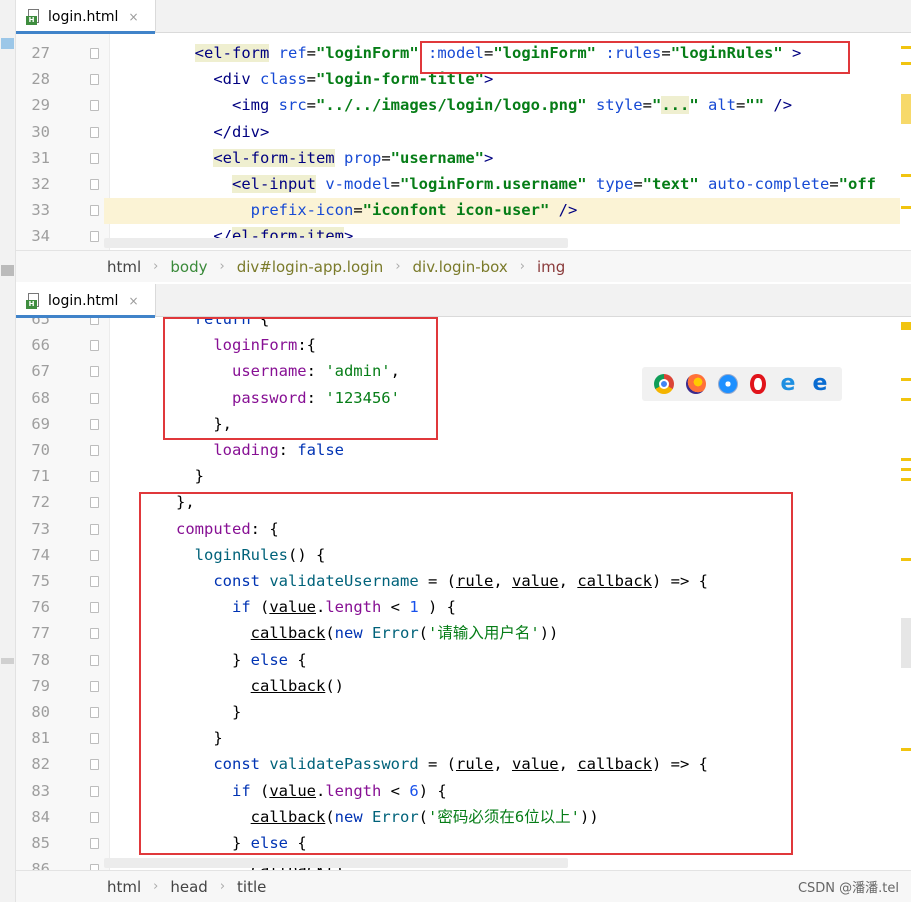  Describe the element at coordinates (788, 384) in the screenshot. I see `ie-icon: e` at that location.